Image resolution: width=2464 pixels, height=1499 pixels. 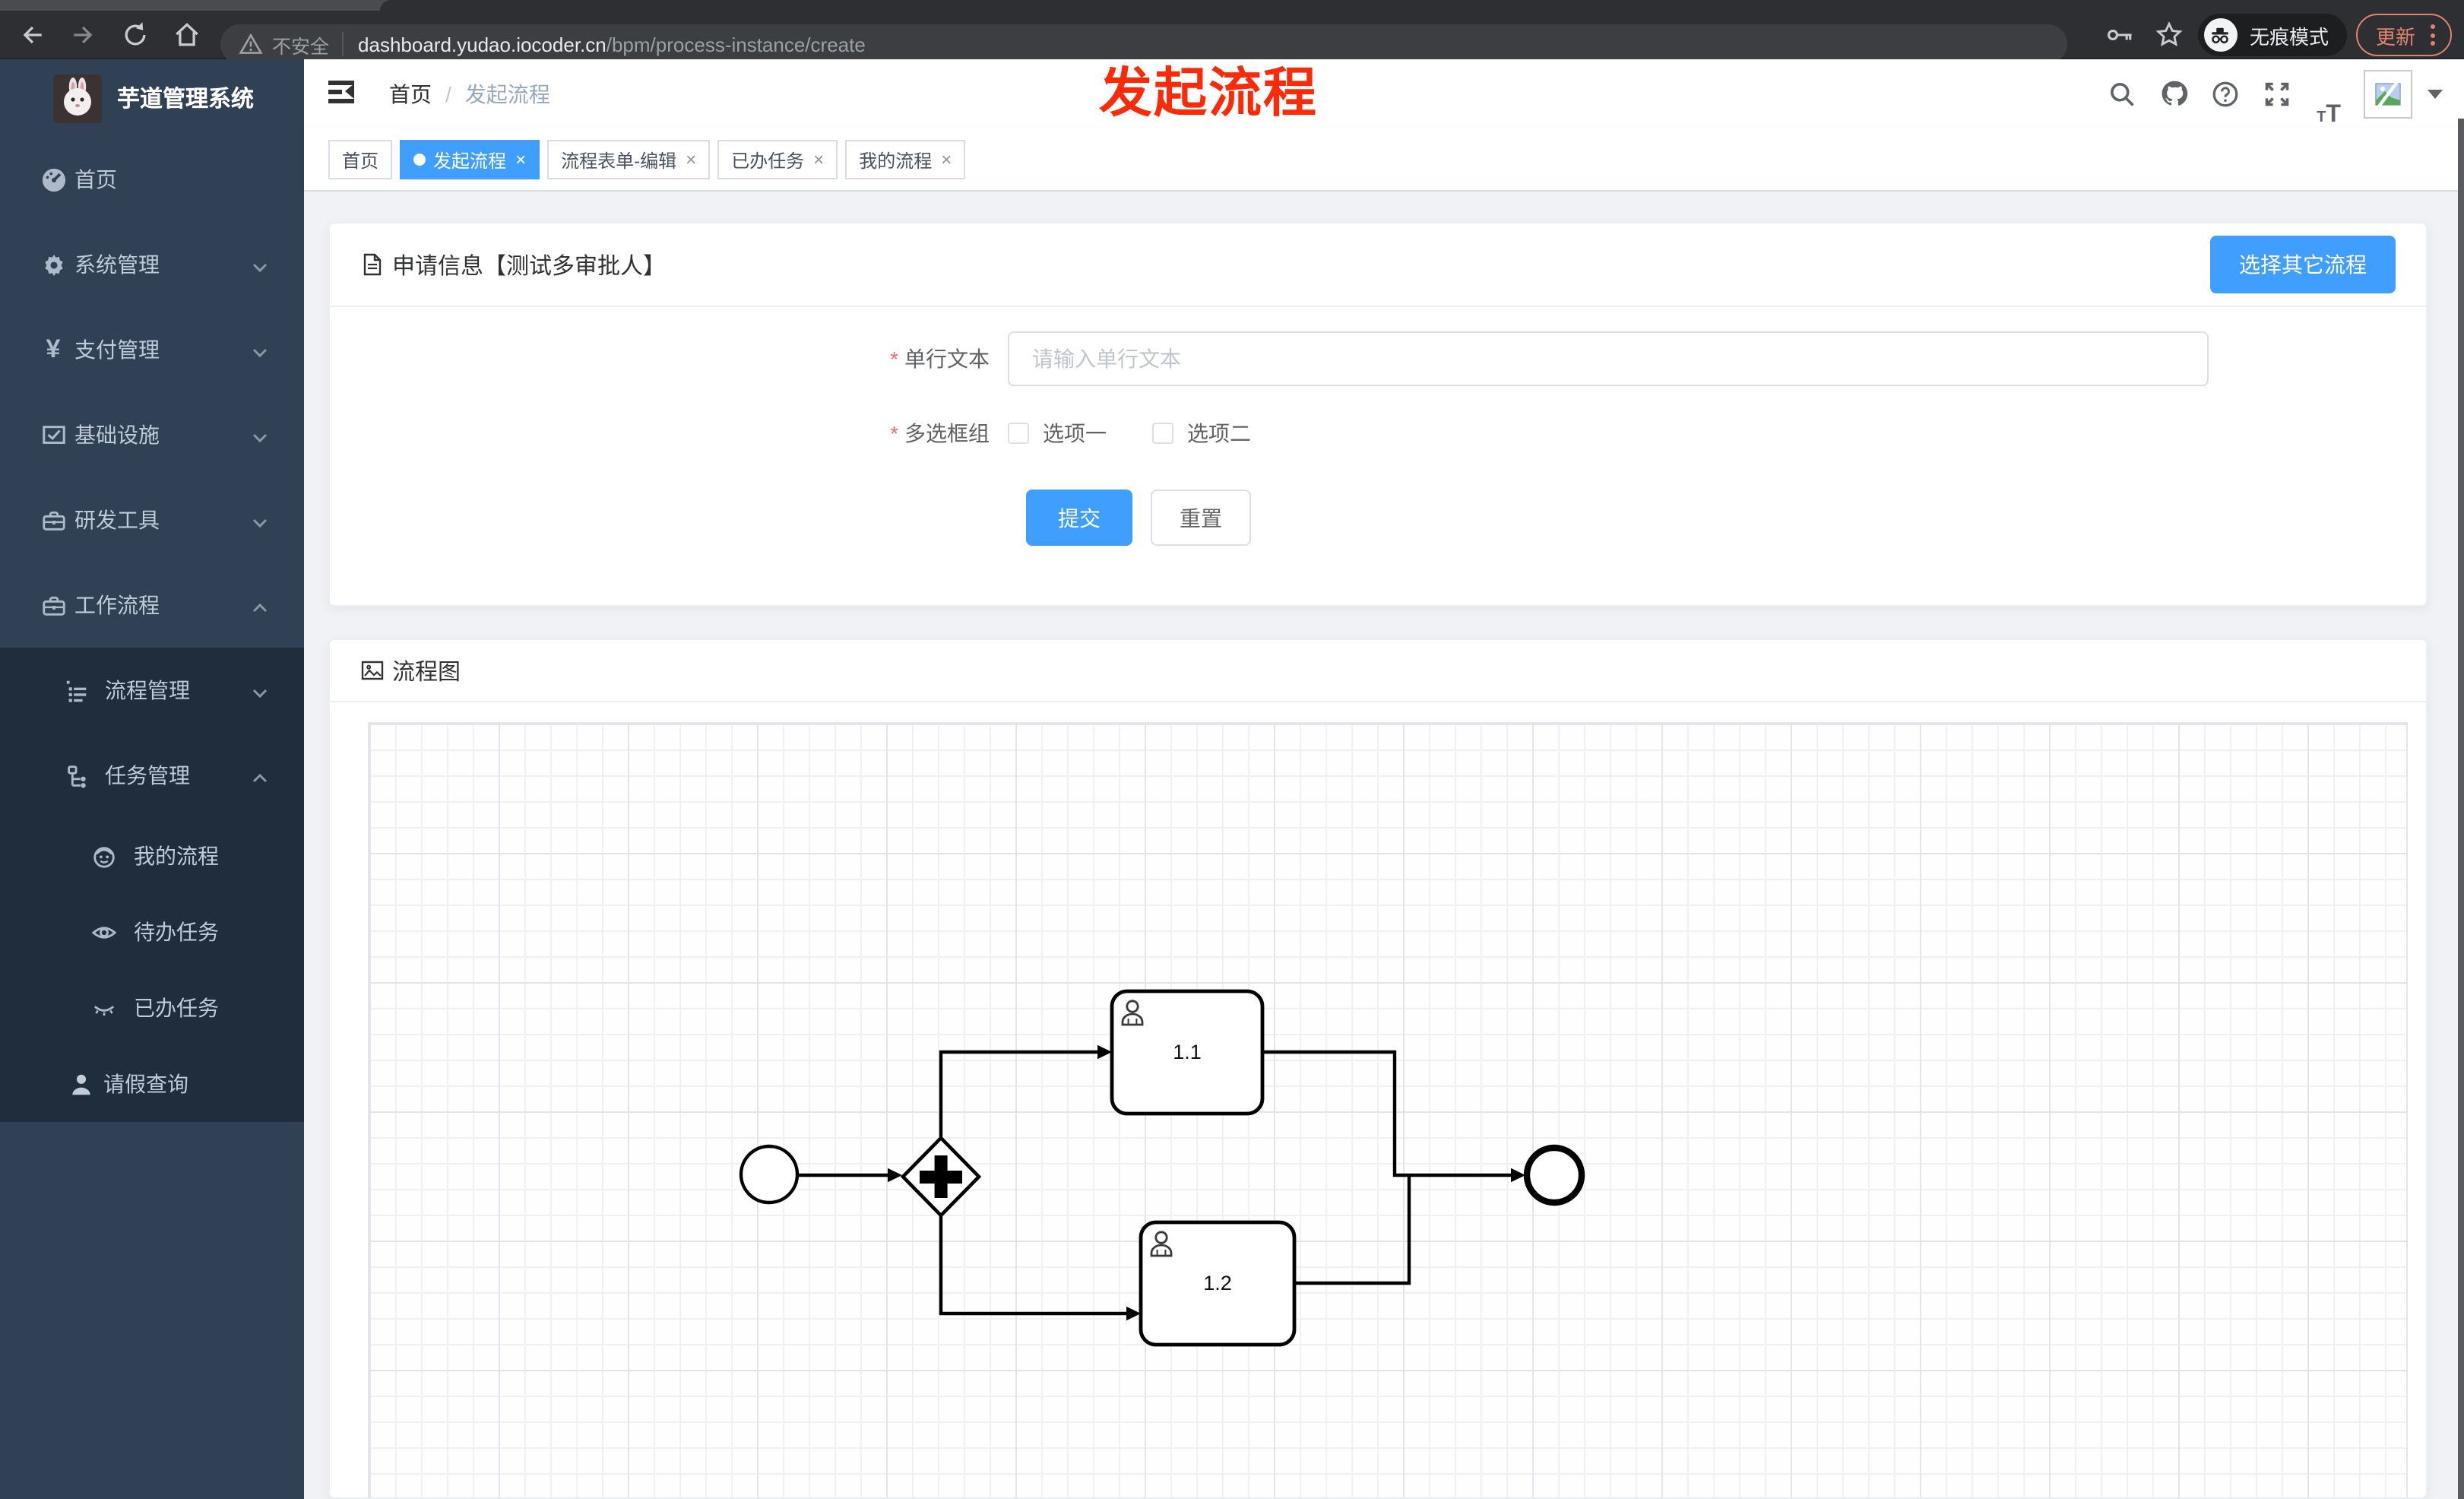 What do you see at coordinates (777, 160) in the screenshot?
I see `tag-done-tasks: 已办任务` at bounding box center [777, 160].